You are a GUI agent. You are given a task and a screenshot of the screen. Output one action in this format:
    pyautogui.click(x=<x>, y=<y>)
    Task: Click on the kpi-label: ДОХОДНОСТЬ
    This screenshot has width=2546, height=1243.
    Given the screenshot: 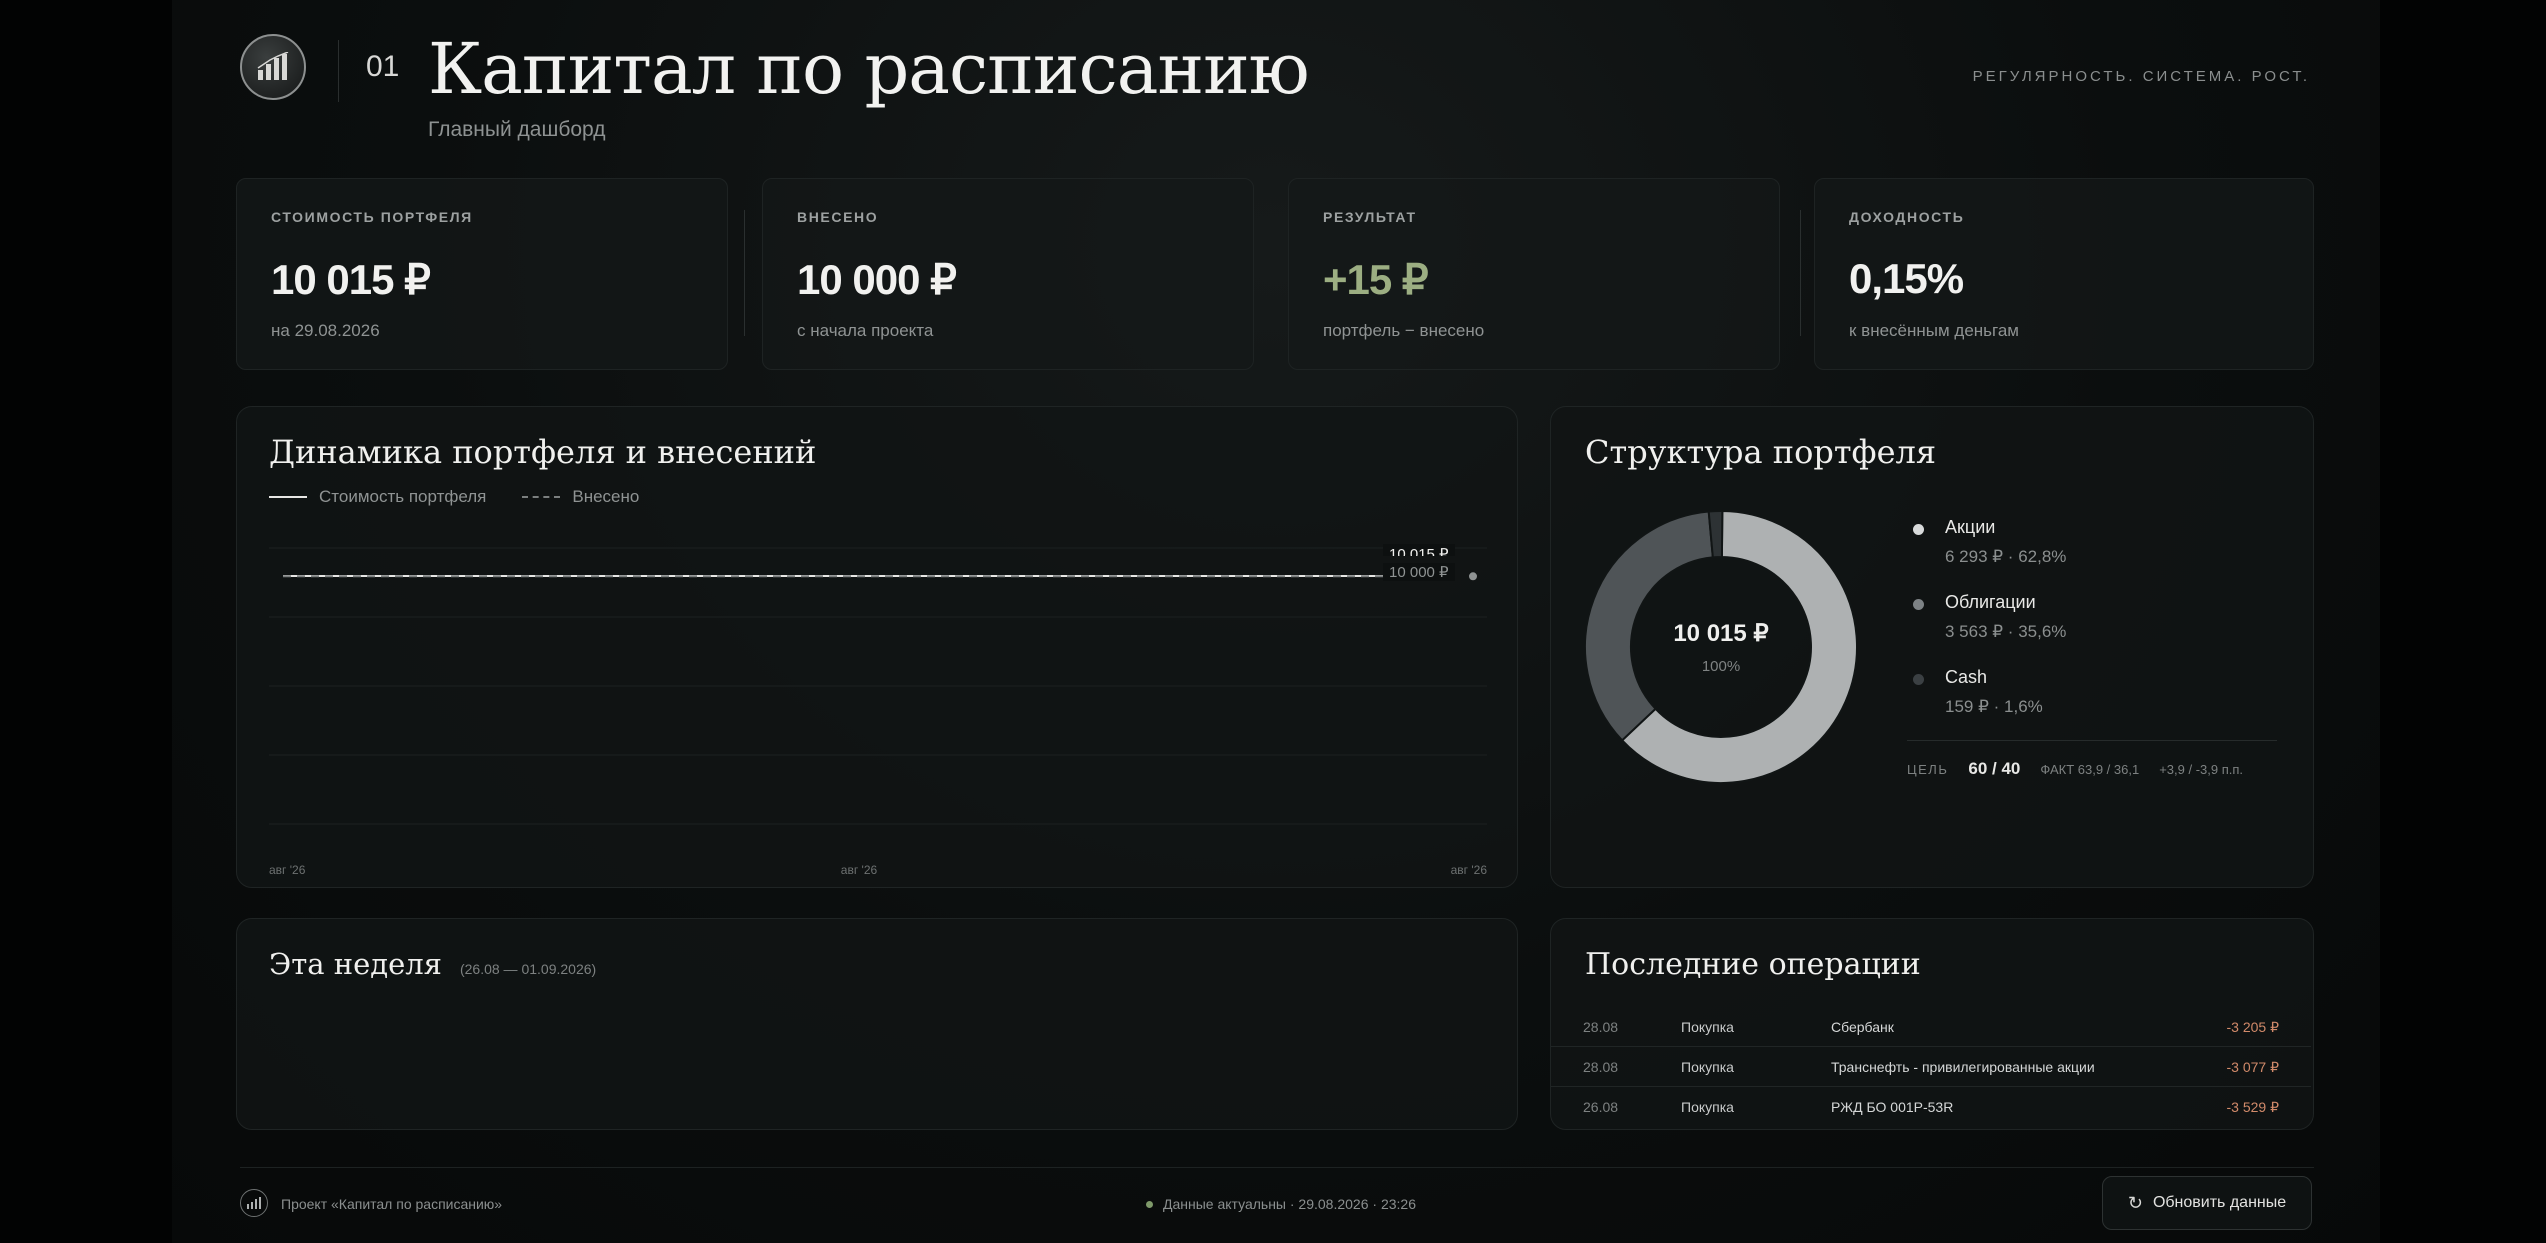 What is the action you would take?
    pyautogui.click(x=1907, y=217)
    